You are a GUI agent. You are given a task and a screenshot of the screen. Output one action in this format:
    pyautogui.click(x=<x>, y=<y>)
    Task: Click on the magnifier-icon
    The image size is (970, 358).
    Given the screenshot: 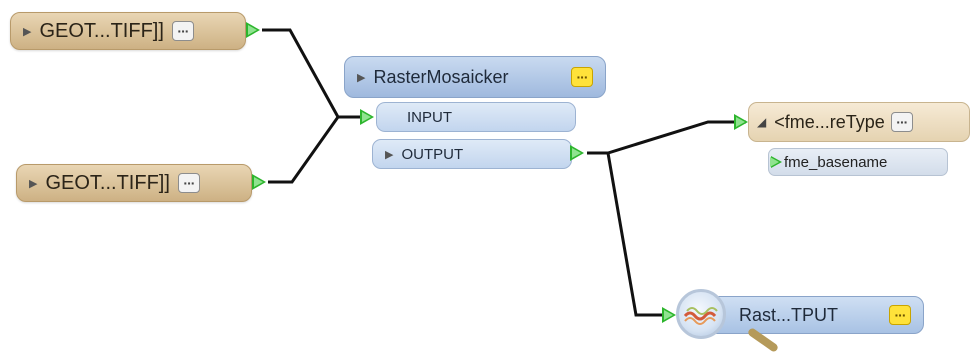 What is the action you would take?
    pyautogui.click(x=701, y=314)
    